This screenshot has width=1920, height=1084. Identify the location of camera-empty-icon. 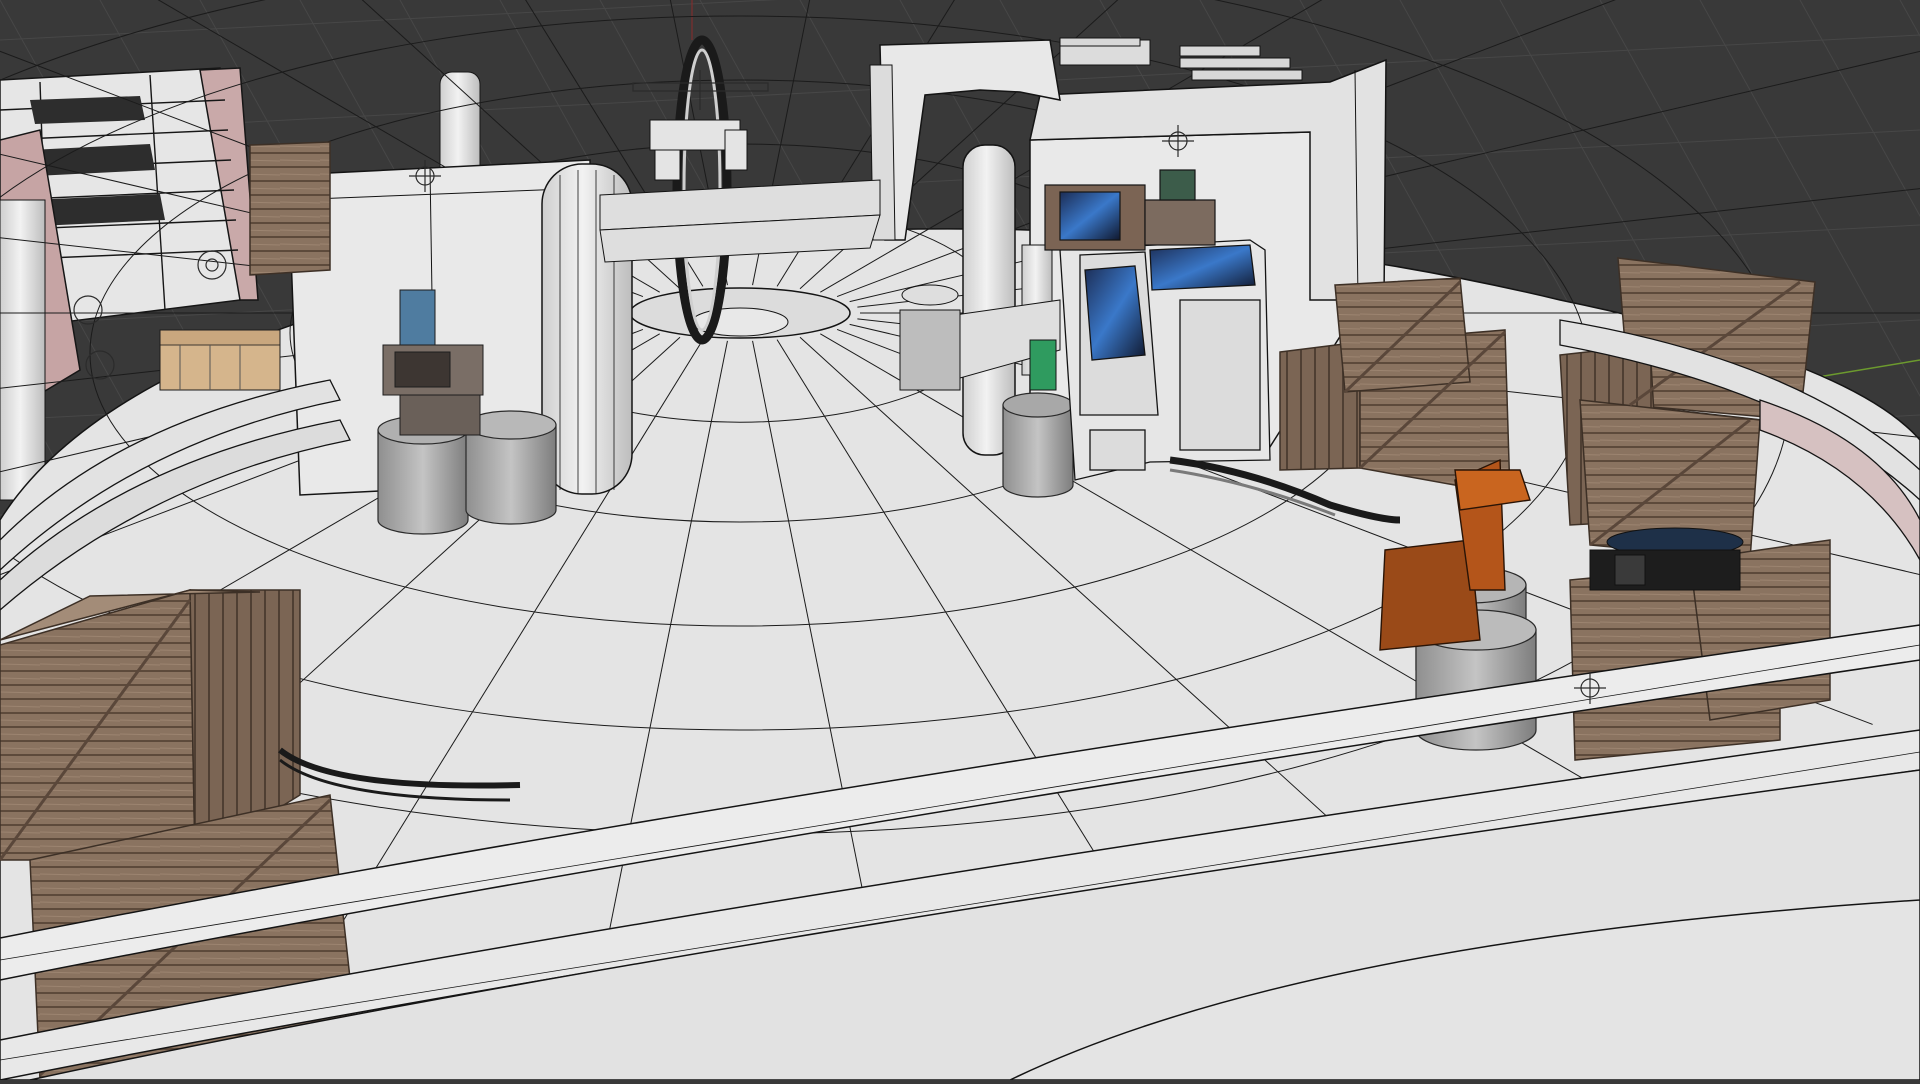
(700, 90).